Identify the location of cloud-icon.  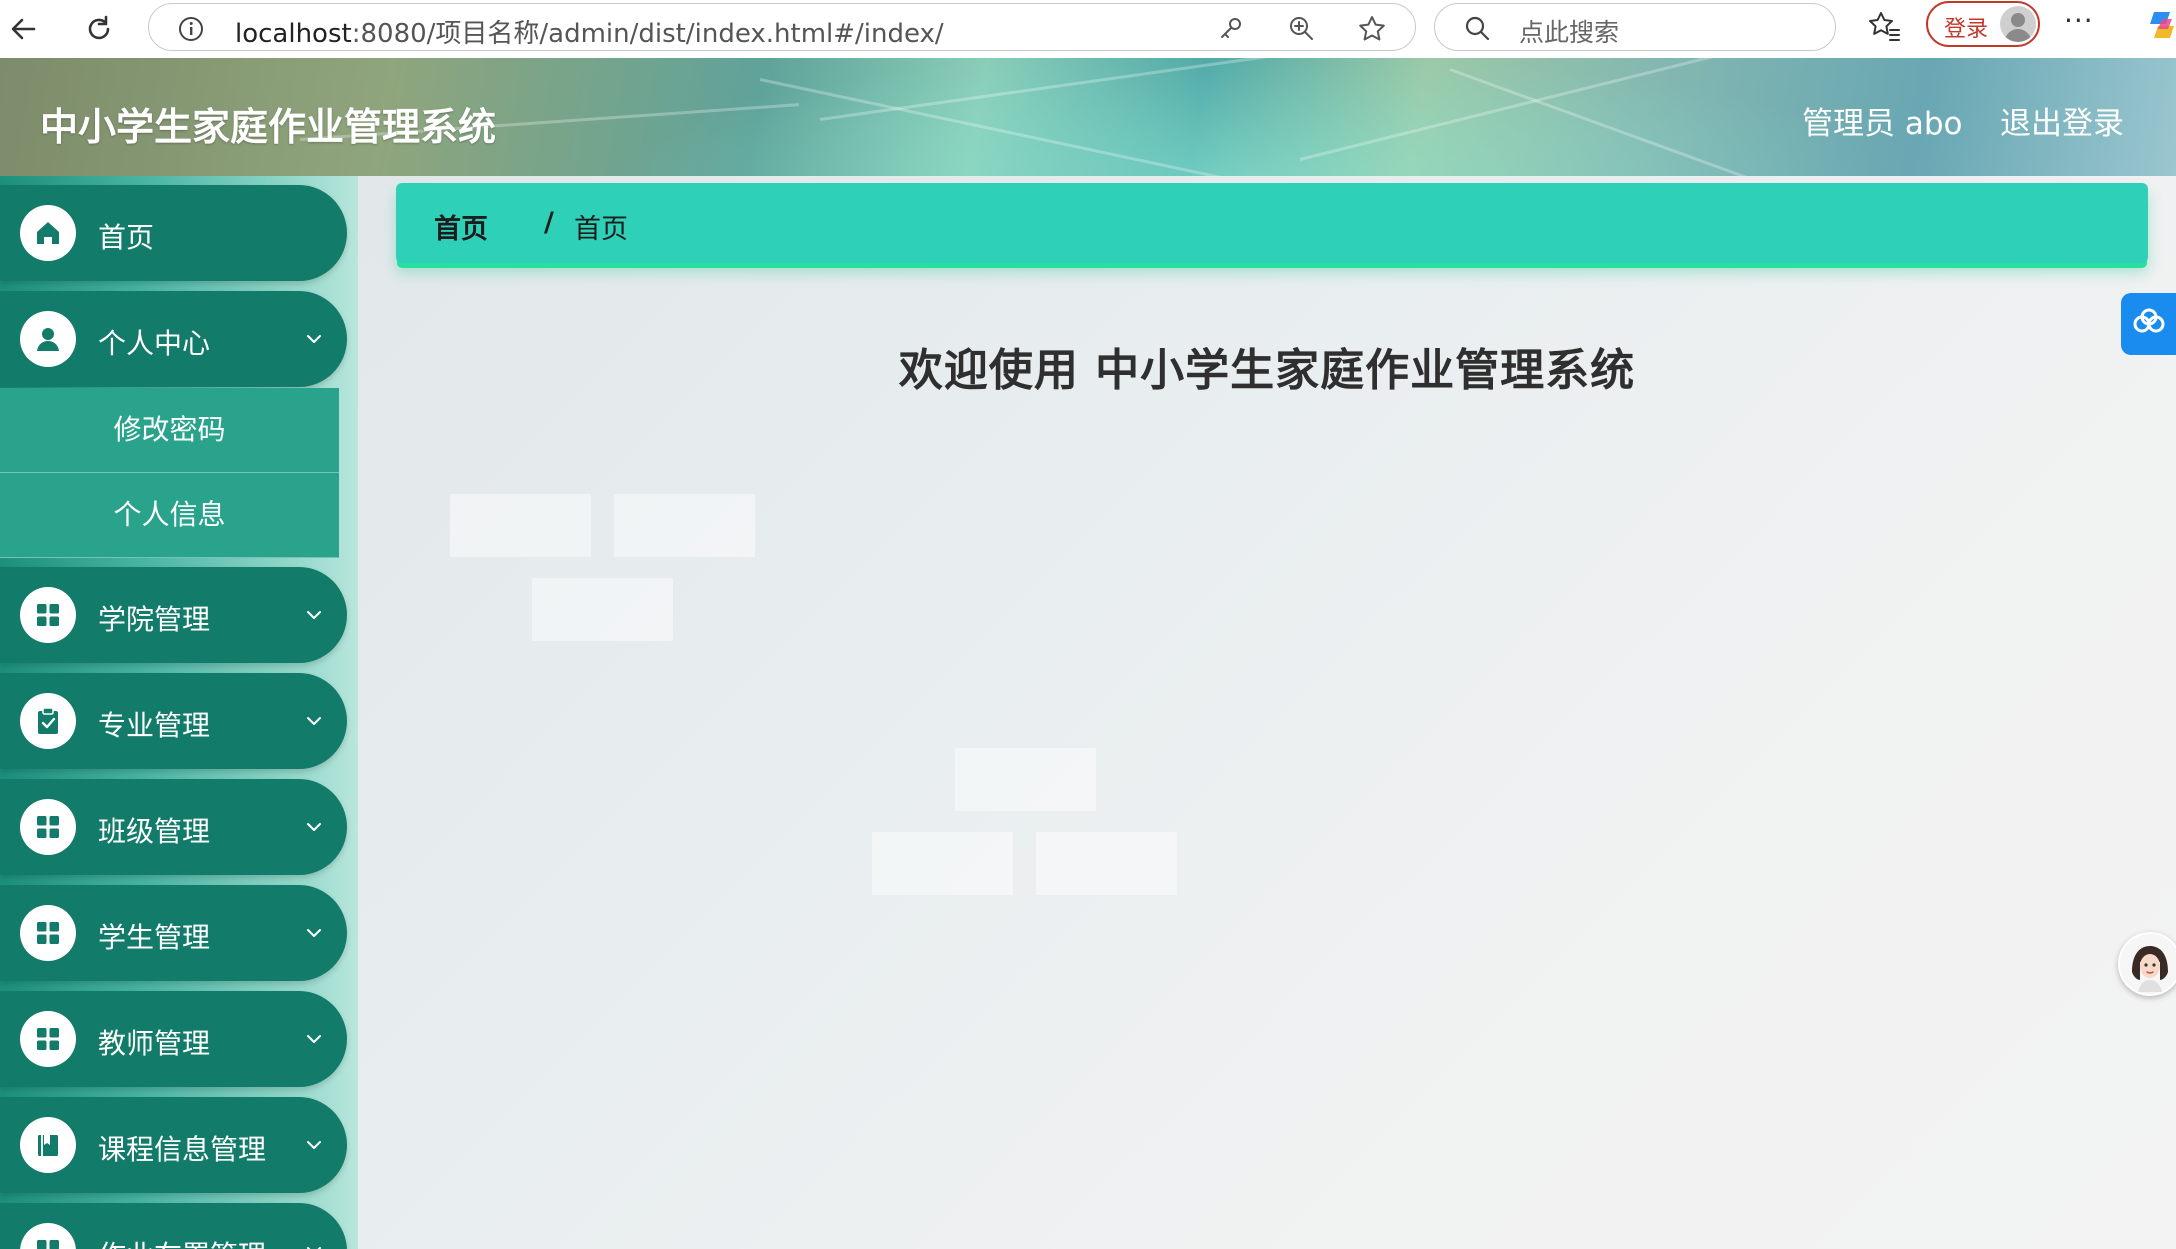
(2149, 324).